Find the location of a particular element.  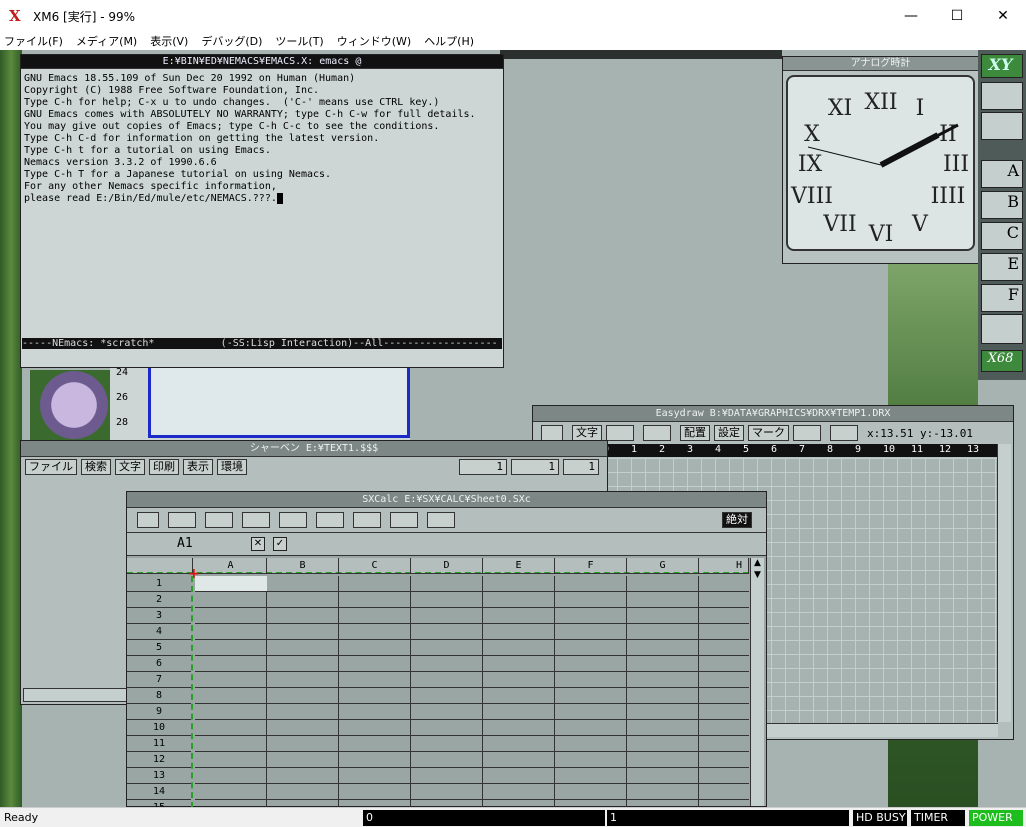

tool-settings: 設定 is located at coordinates (729, 433).